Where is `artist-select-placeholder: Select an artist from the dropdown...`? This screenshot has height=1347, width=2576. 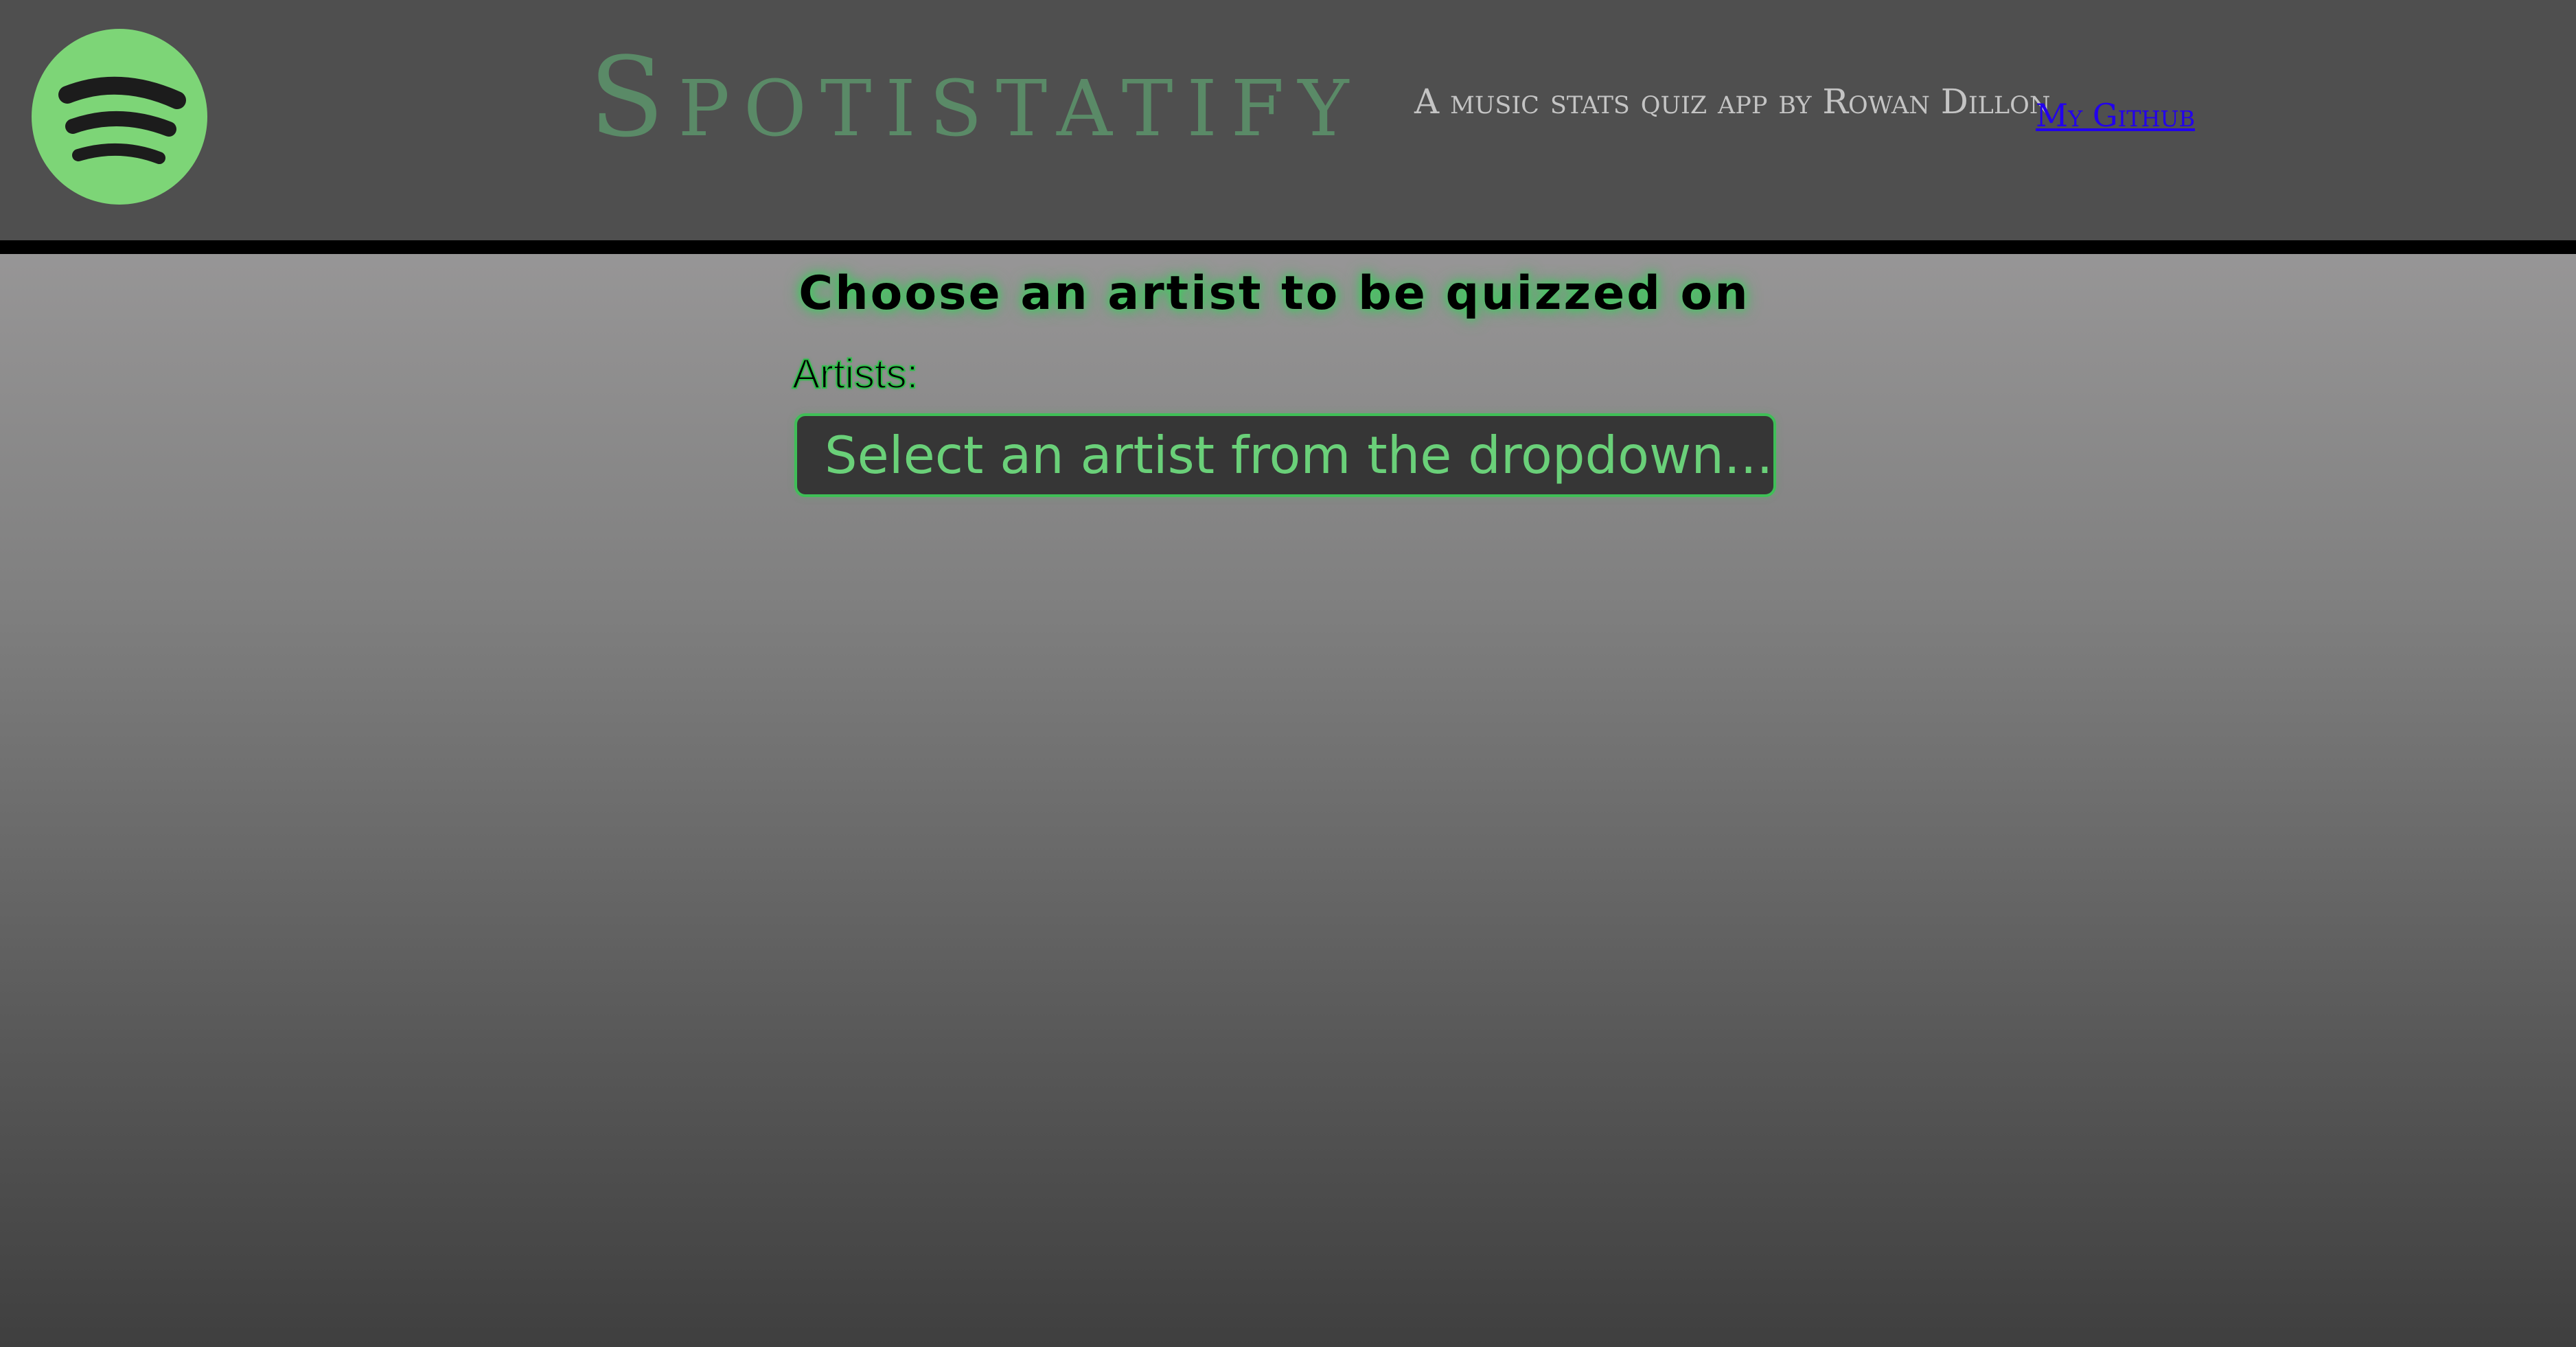
artist-select-placeholder: Select an artist from the dropdown... is located at coordinates (1299, 455).